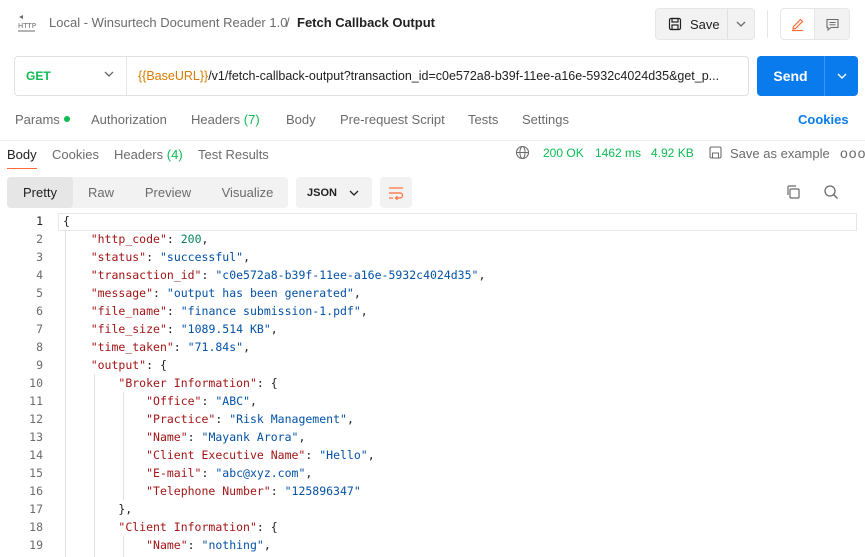  I want to click on json-value: abc@xyz.com, so click(260, 473).